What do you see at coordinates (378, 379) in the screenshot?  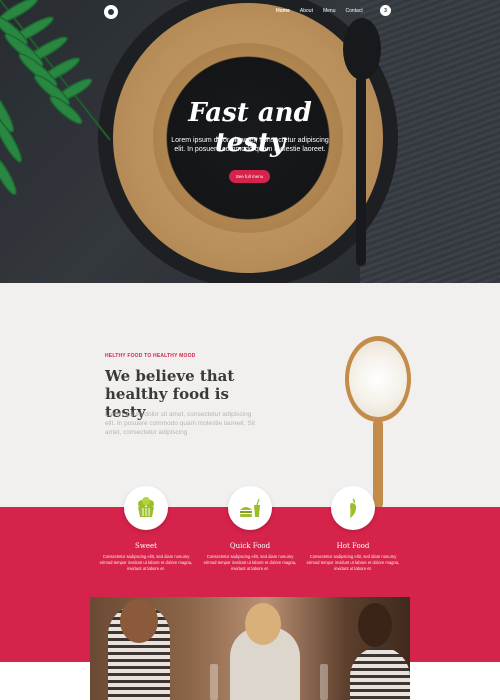 I see `rice-image` at bounding box center [378, 379].